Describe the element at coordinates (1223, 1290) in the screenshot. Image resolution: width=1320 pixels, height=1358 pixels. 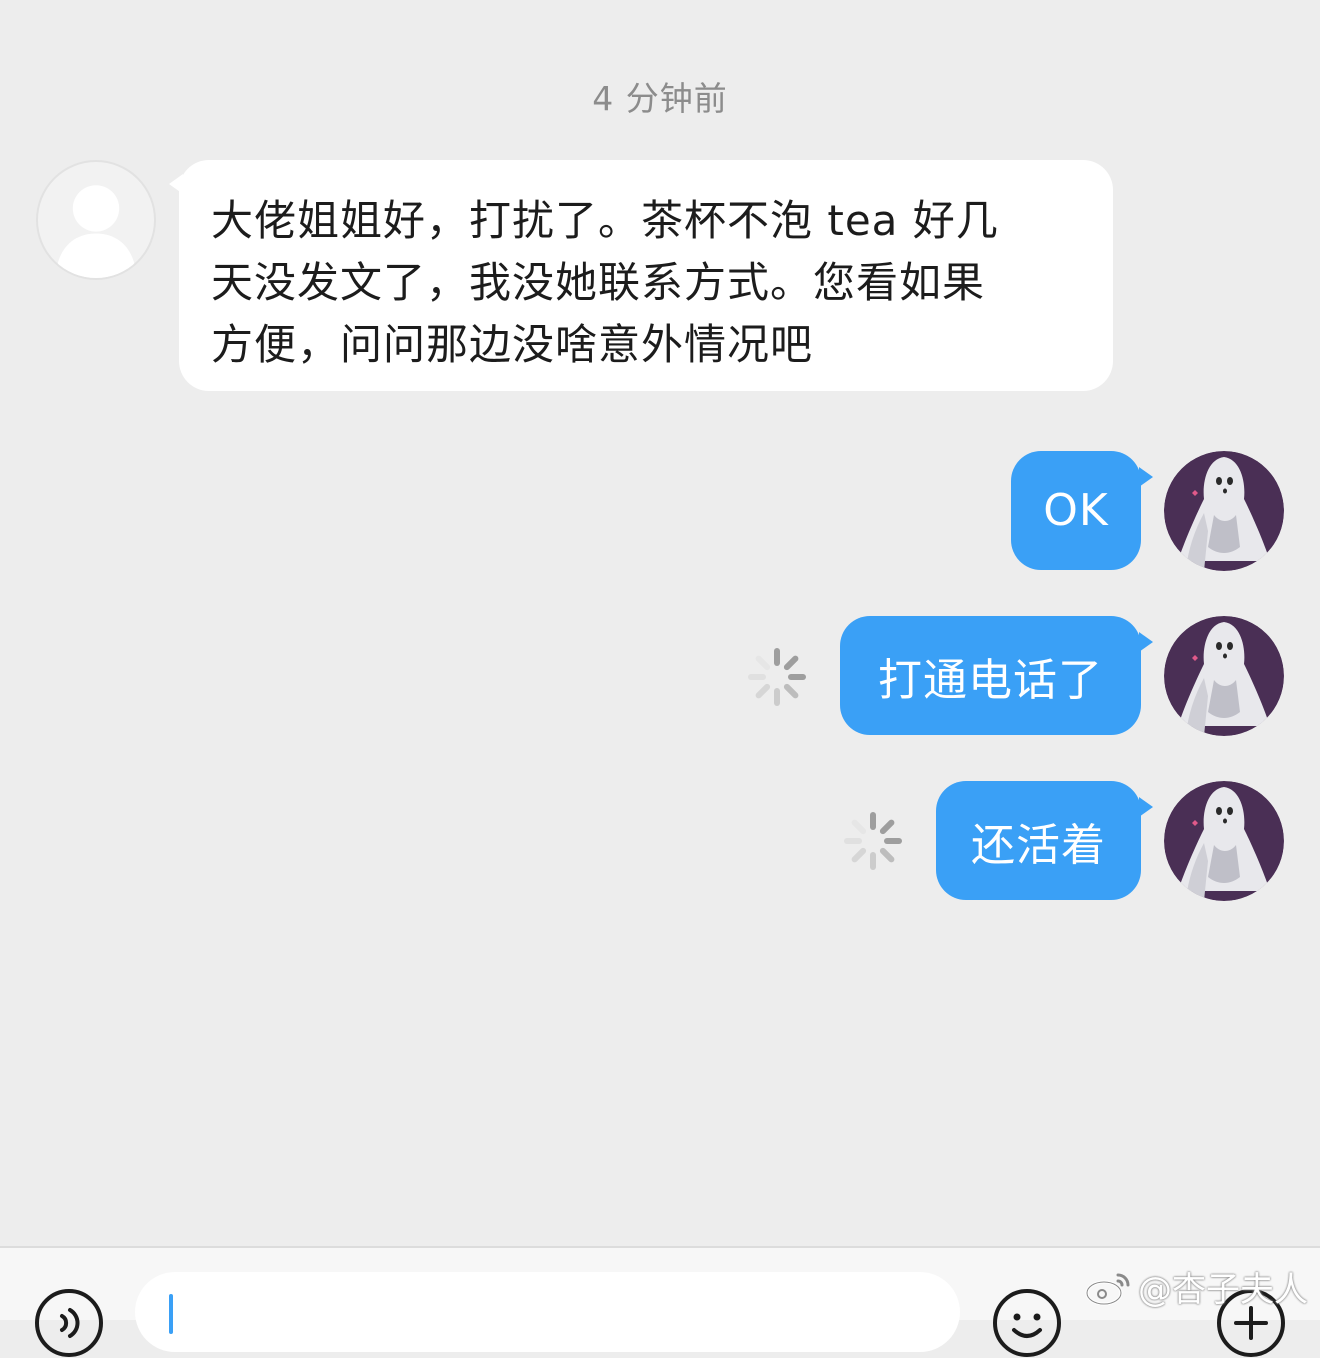
I see `watermark-text: @杏子夫人` at that location.